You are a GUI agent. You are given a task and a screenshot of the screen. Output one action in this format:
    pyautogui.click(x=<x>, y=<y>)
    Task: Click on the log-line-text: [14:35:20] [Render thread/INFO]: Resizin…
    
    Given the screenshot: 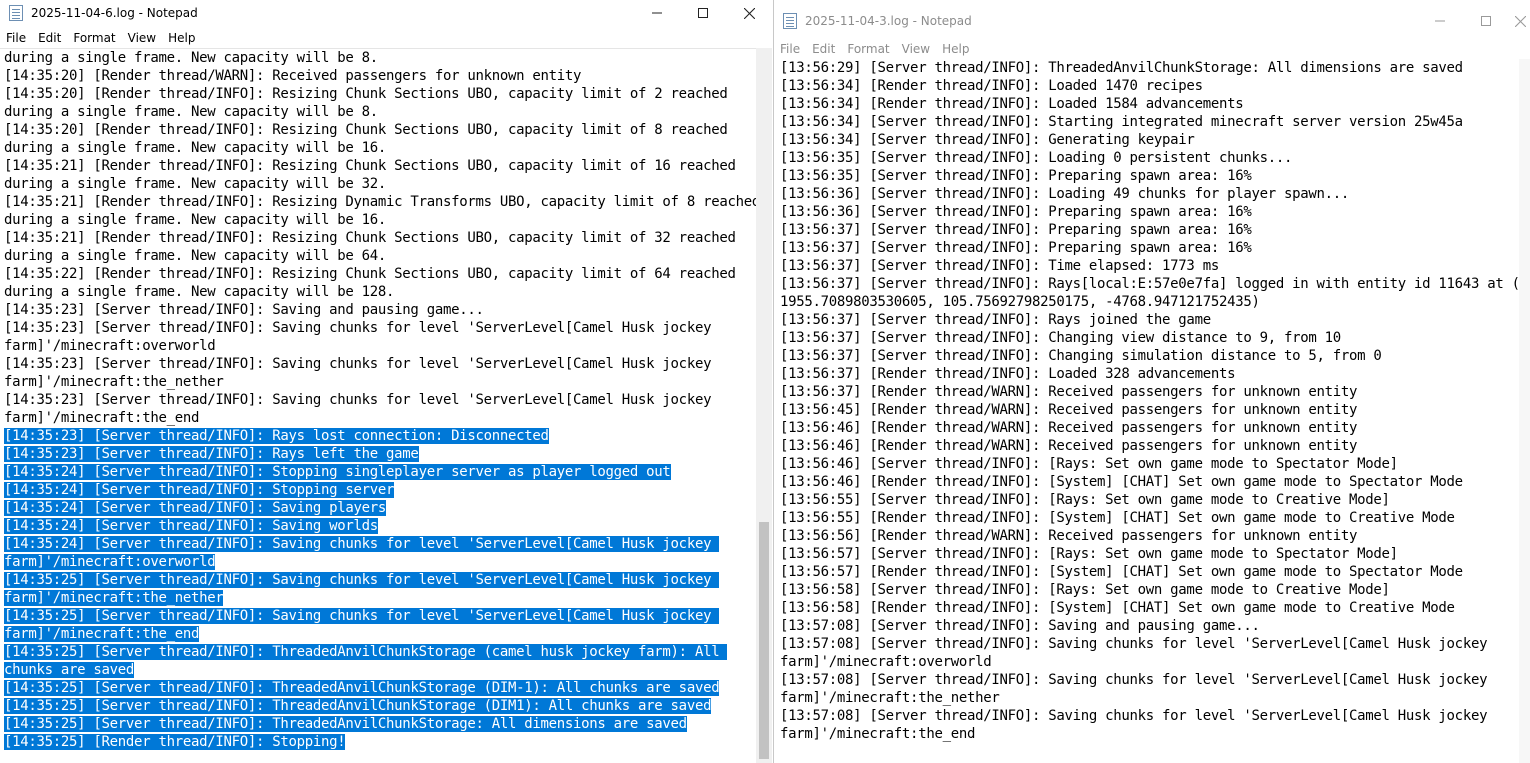 What is the action you would take?
    pyautogui.click(x=366, y=94)
    